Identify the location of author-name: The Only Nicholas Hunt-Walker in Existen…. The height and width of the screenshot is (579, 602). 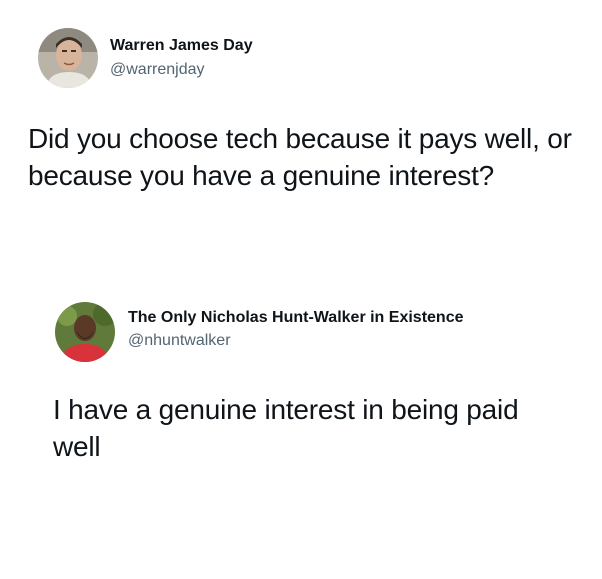
(295, 318).